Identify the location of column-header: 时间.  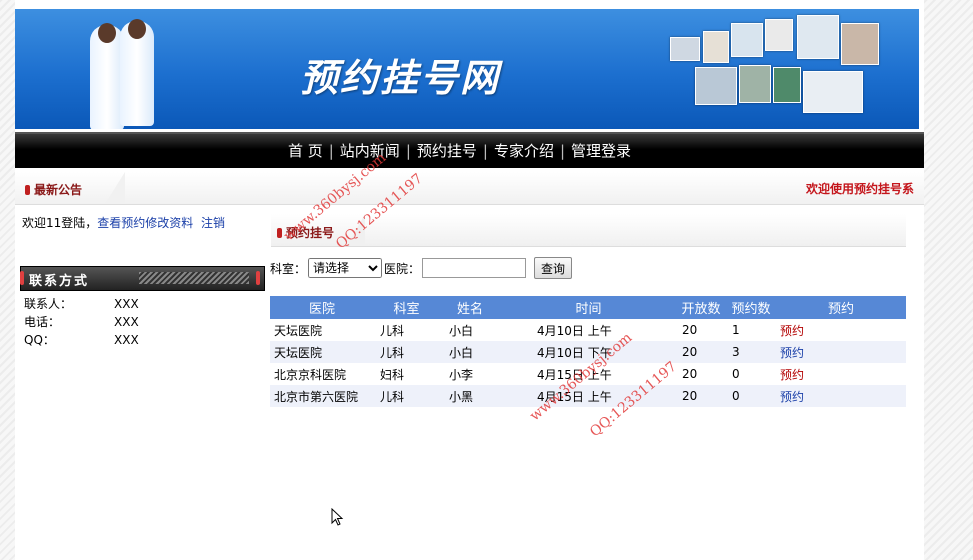
(588, 307).